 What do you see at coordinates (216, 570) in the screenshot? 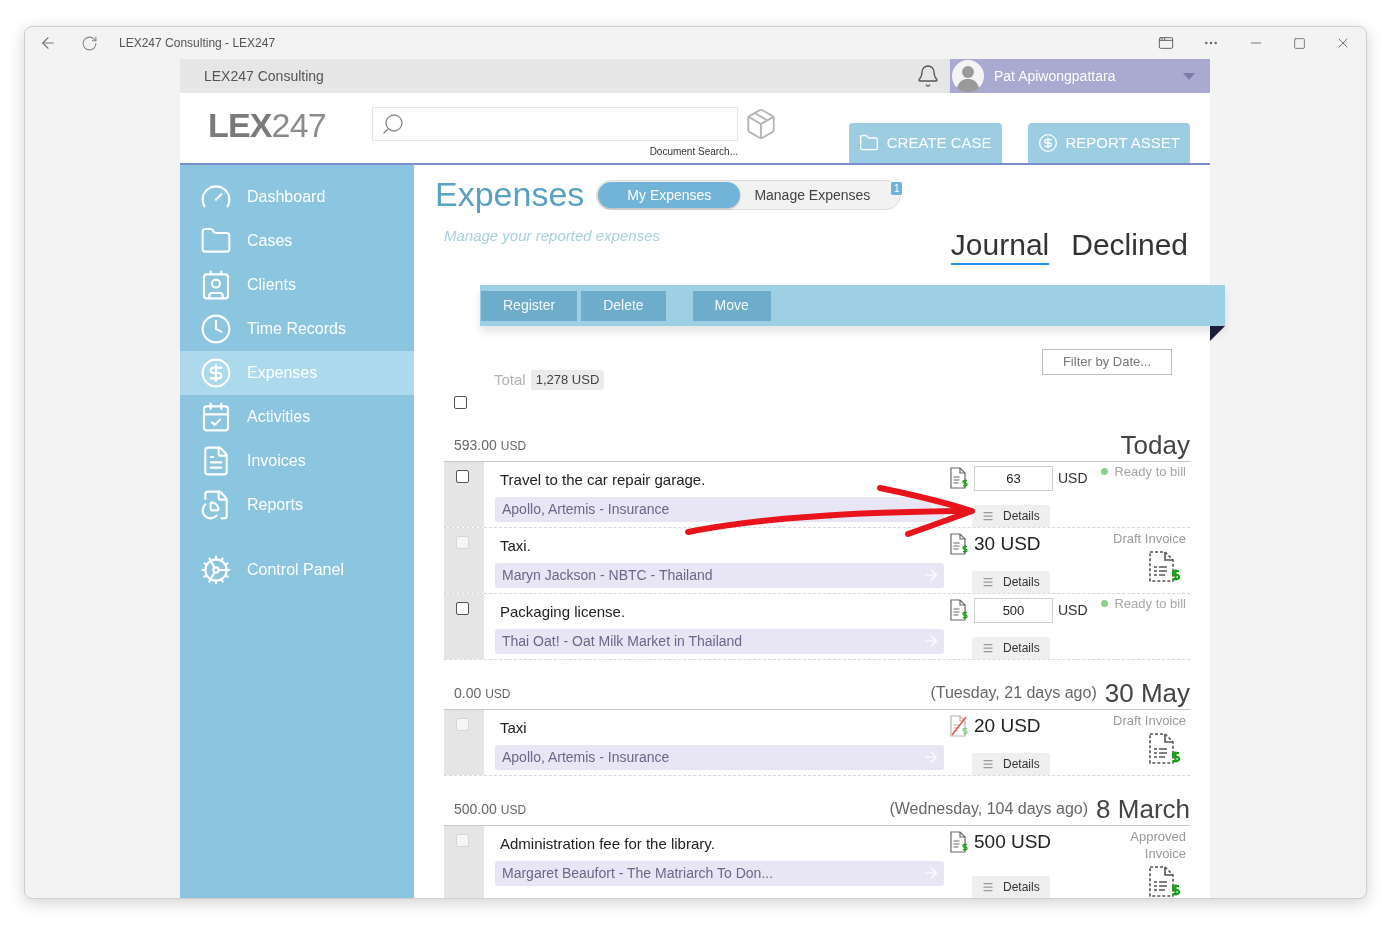
I see `gear-icon` at bounding box center [216, 570].